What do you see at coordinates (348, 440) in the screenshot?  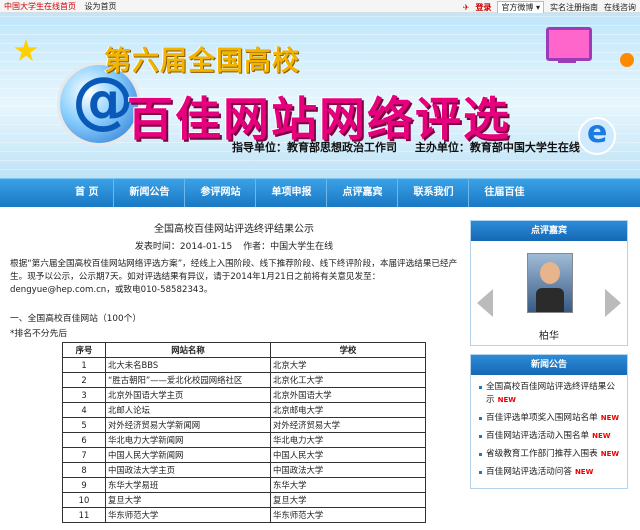 I see `row-school: 华北电力大学` at bounding box center [348, 440].